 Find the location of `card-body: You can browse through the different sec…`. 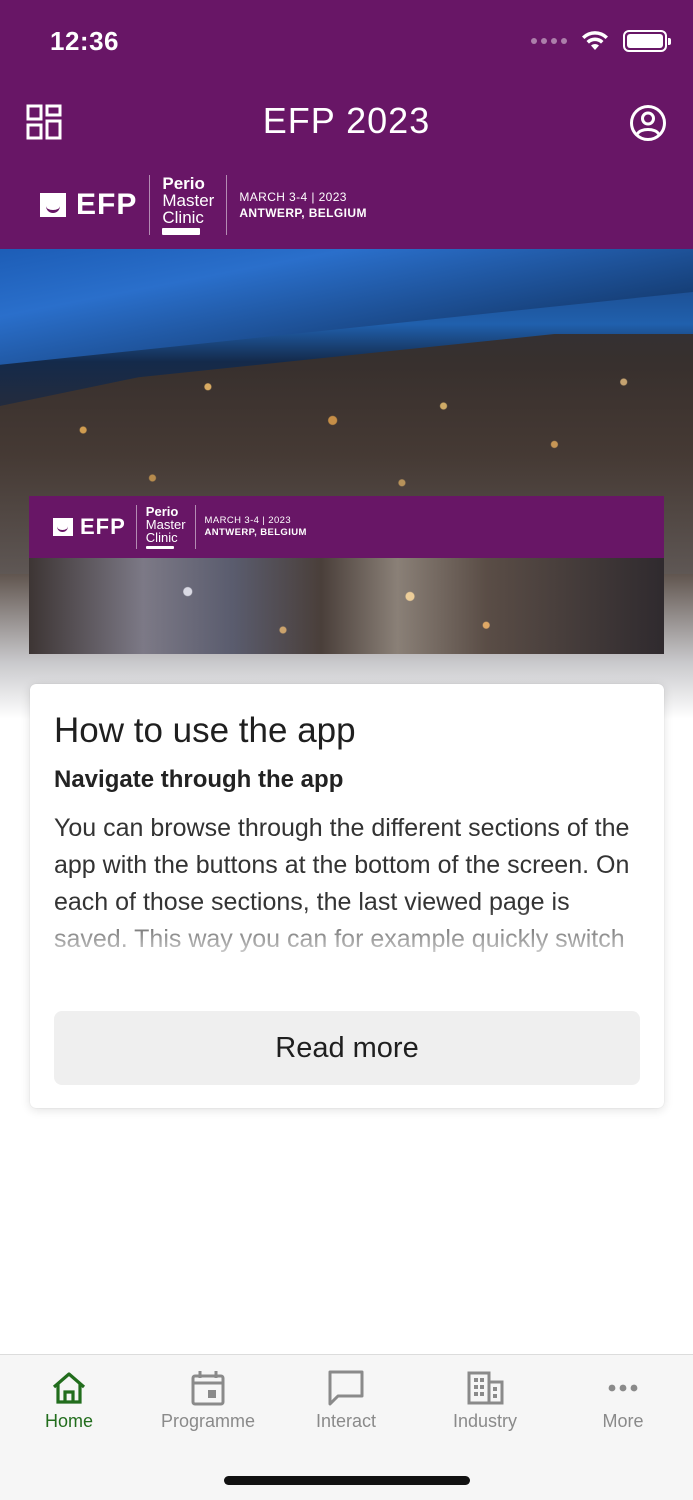

card-body: You can browse through the different sec… is located at coordinates (347, 888).